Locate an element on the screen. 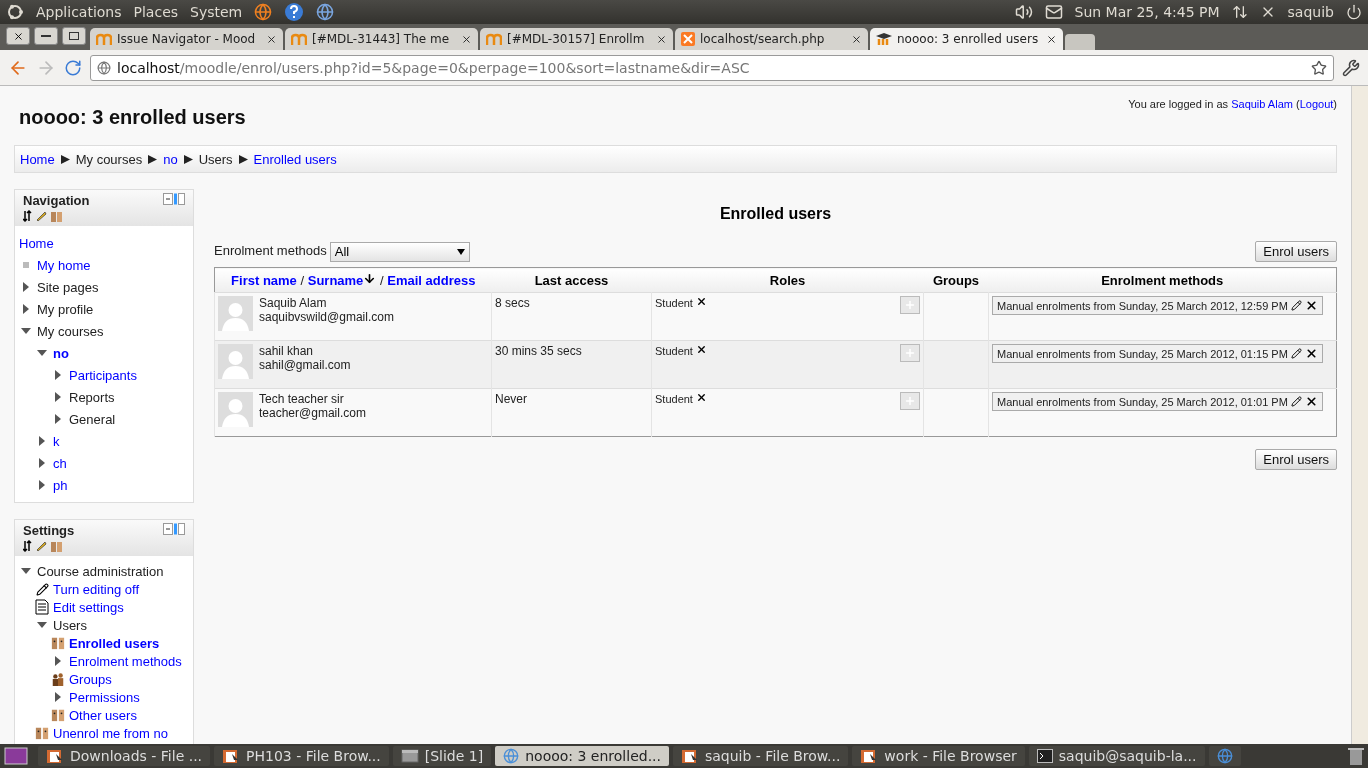  restore-button is located at coordinates (74, 36).